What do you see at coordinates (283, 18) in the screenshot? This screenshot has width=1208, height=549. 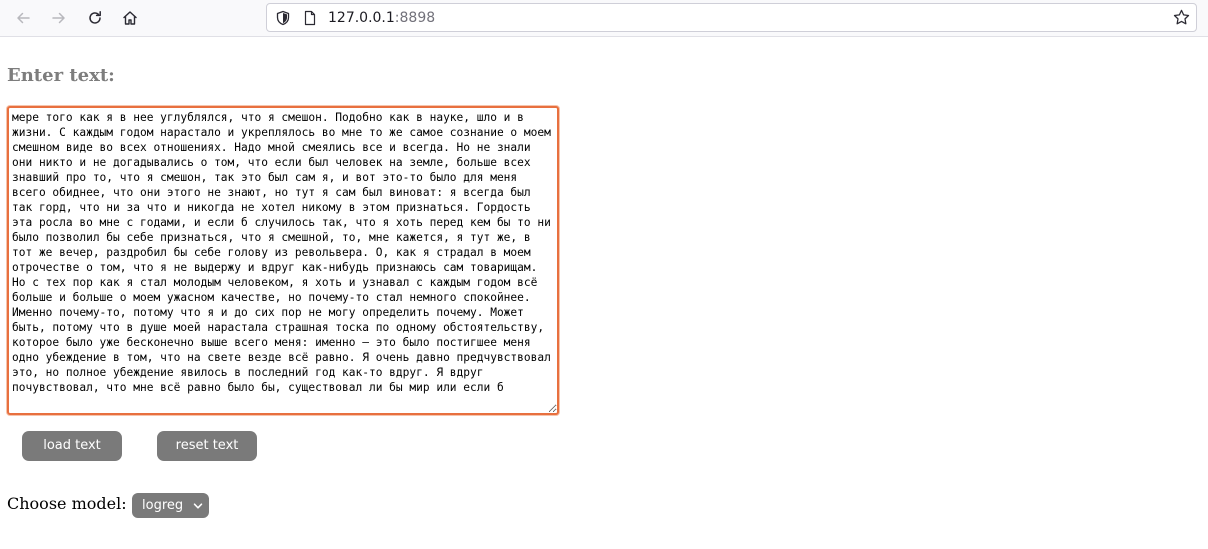 I see `shield-icon` at bounding box center [283, 18].